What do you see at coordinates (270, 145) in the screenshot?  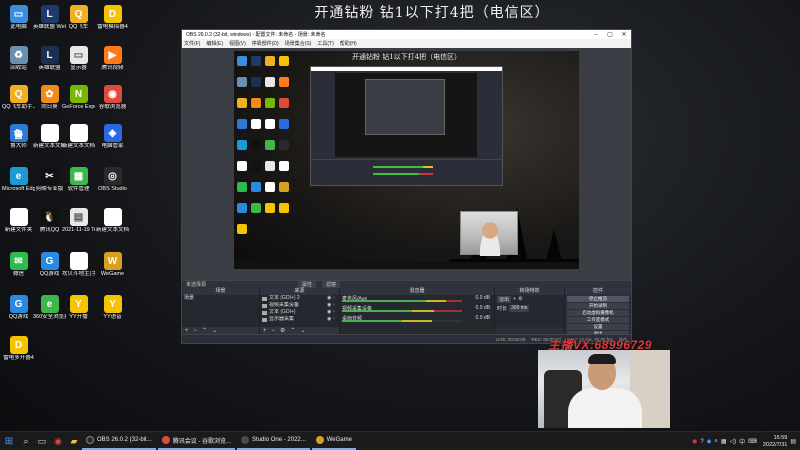 I see `software-manager-icon` at bounding box center [270, 145].